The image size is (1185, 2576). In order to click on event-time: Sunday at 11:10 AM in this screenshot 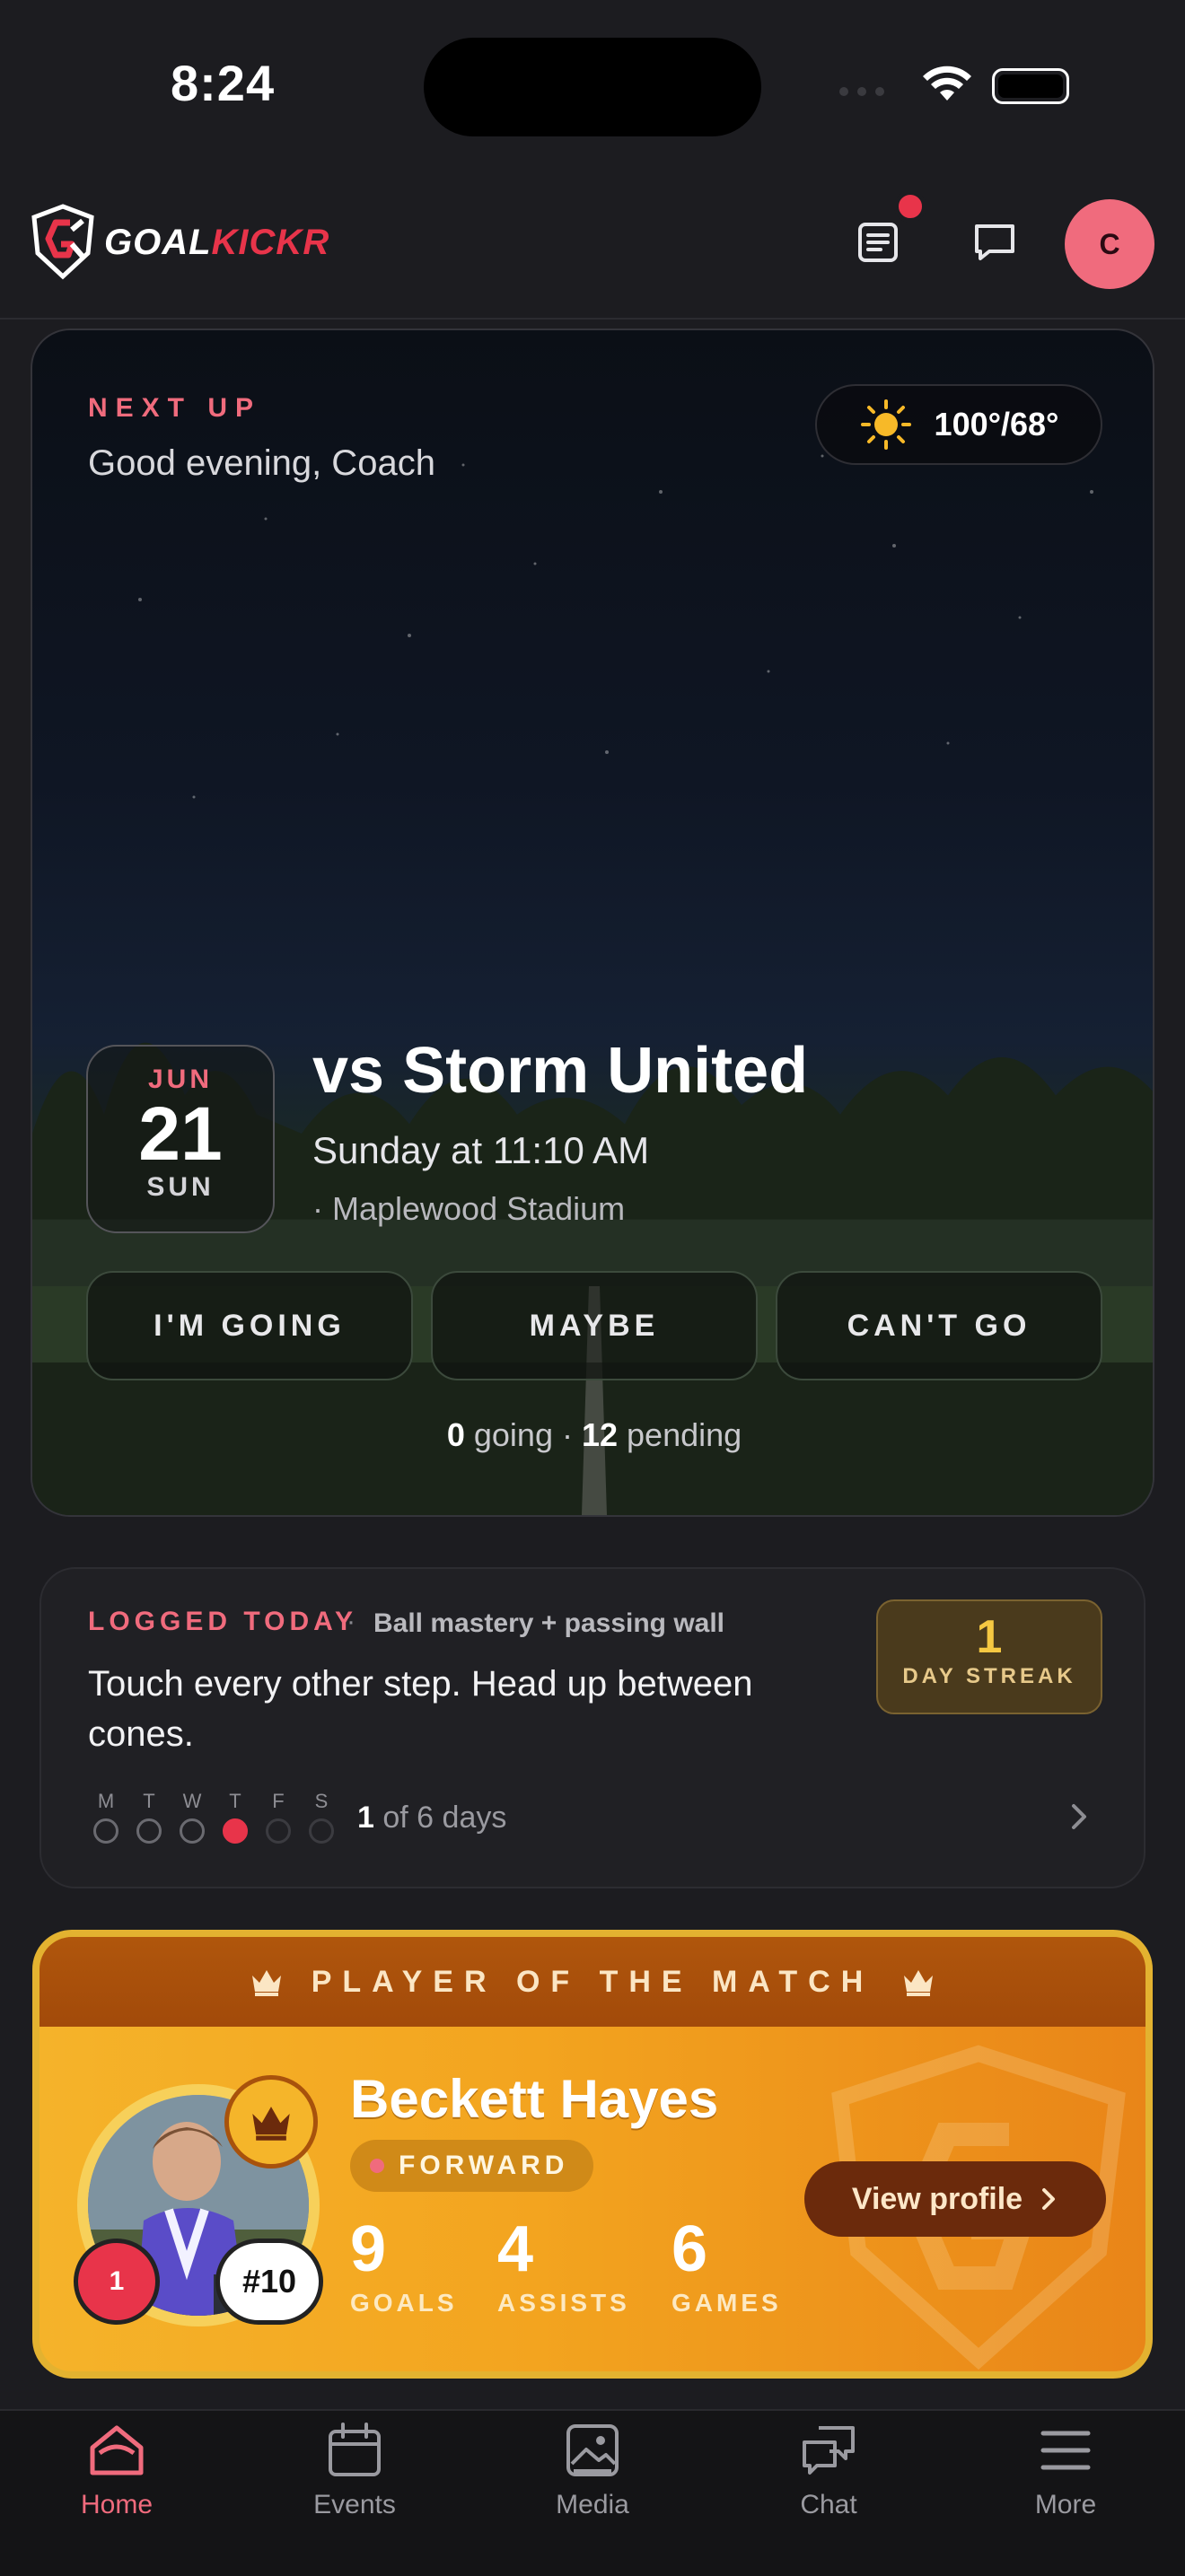, I will do `click(481, 1150)`.